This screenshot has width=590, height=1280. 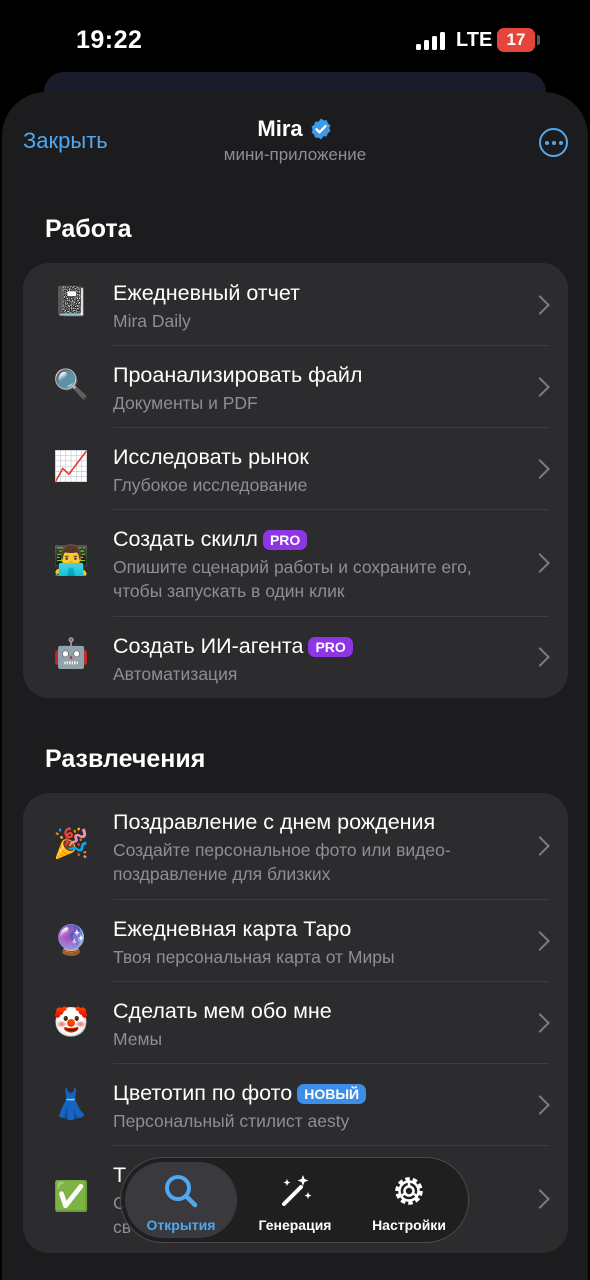 I want to click on gear-icon, so click(x=409, y=1191).